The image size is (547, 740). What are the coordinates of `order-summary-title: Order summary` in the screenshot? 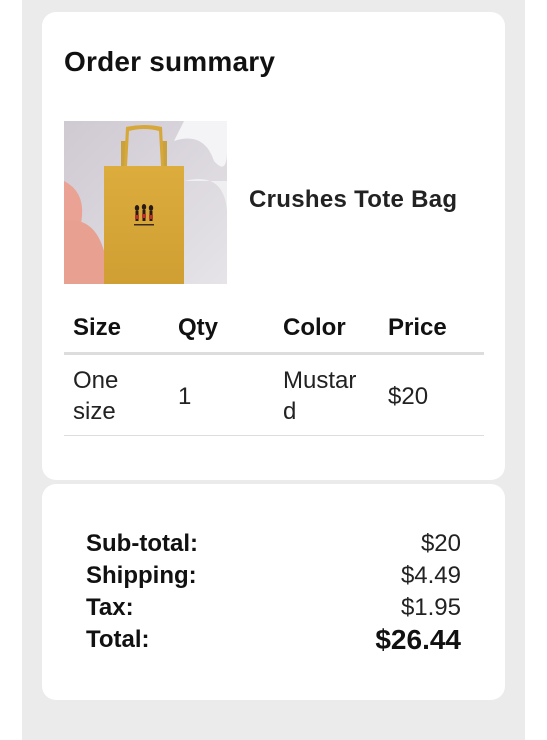 It's located at (170, 61).